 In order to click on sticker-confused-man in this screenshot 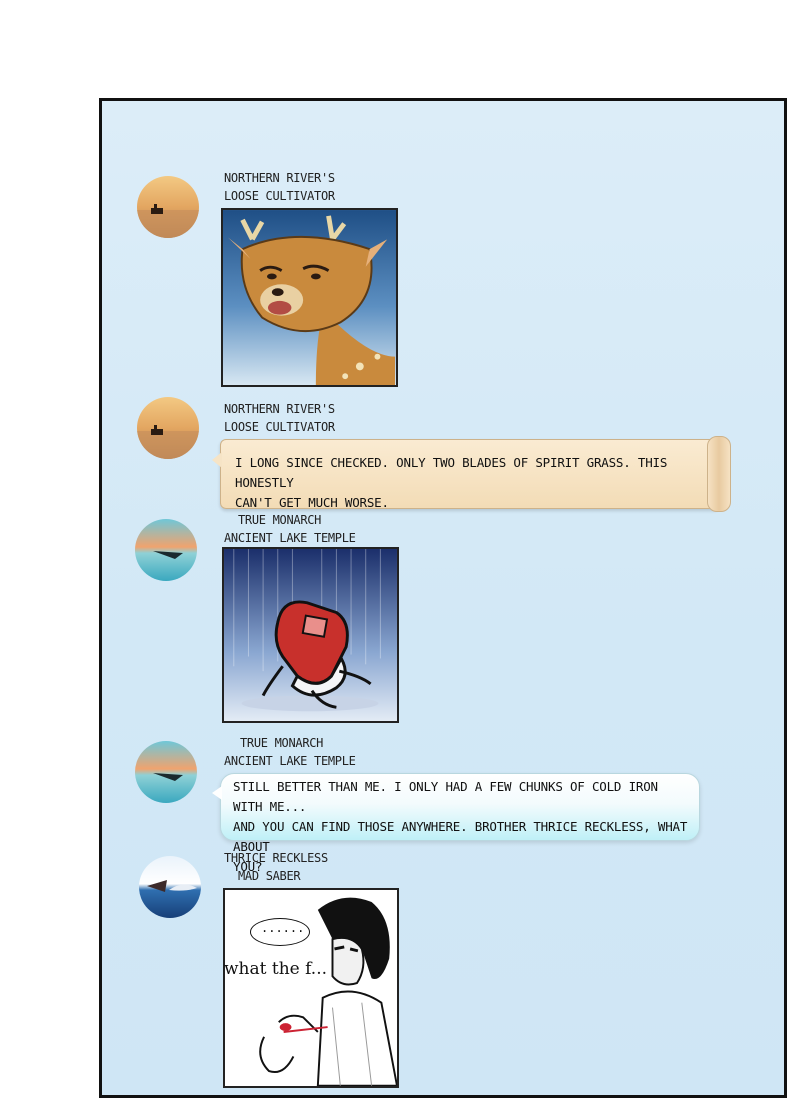, I will do `click(311, 988)`.